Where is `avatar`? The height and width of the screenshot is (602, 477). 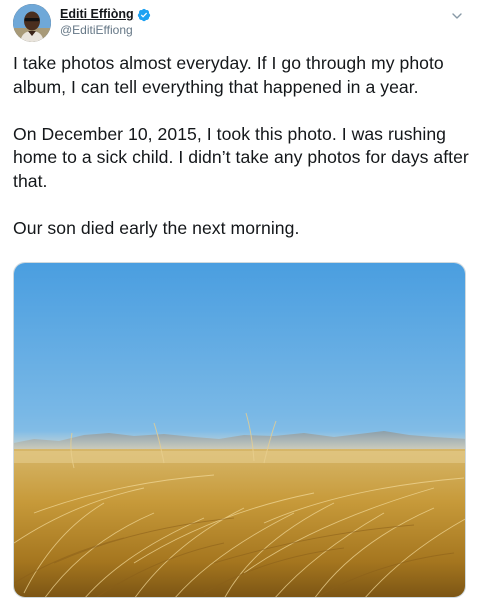 avatar is located at coordinates (32, 23).